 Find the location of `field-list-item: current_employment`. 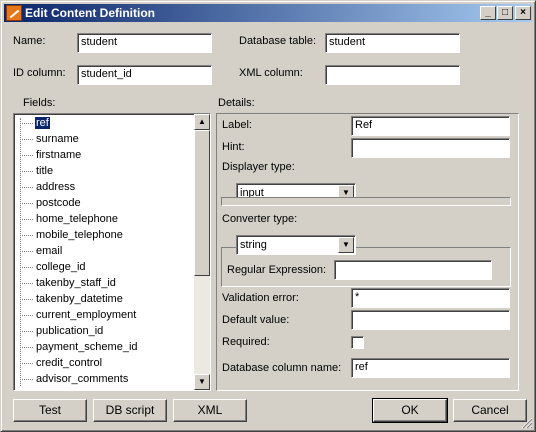

field-list-item: current_employment is located at coordinates (78, 316).